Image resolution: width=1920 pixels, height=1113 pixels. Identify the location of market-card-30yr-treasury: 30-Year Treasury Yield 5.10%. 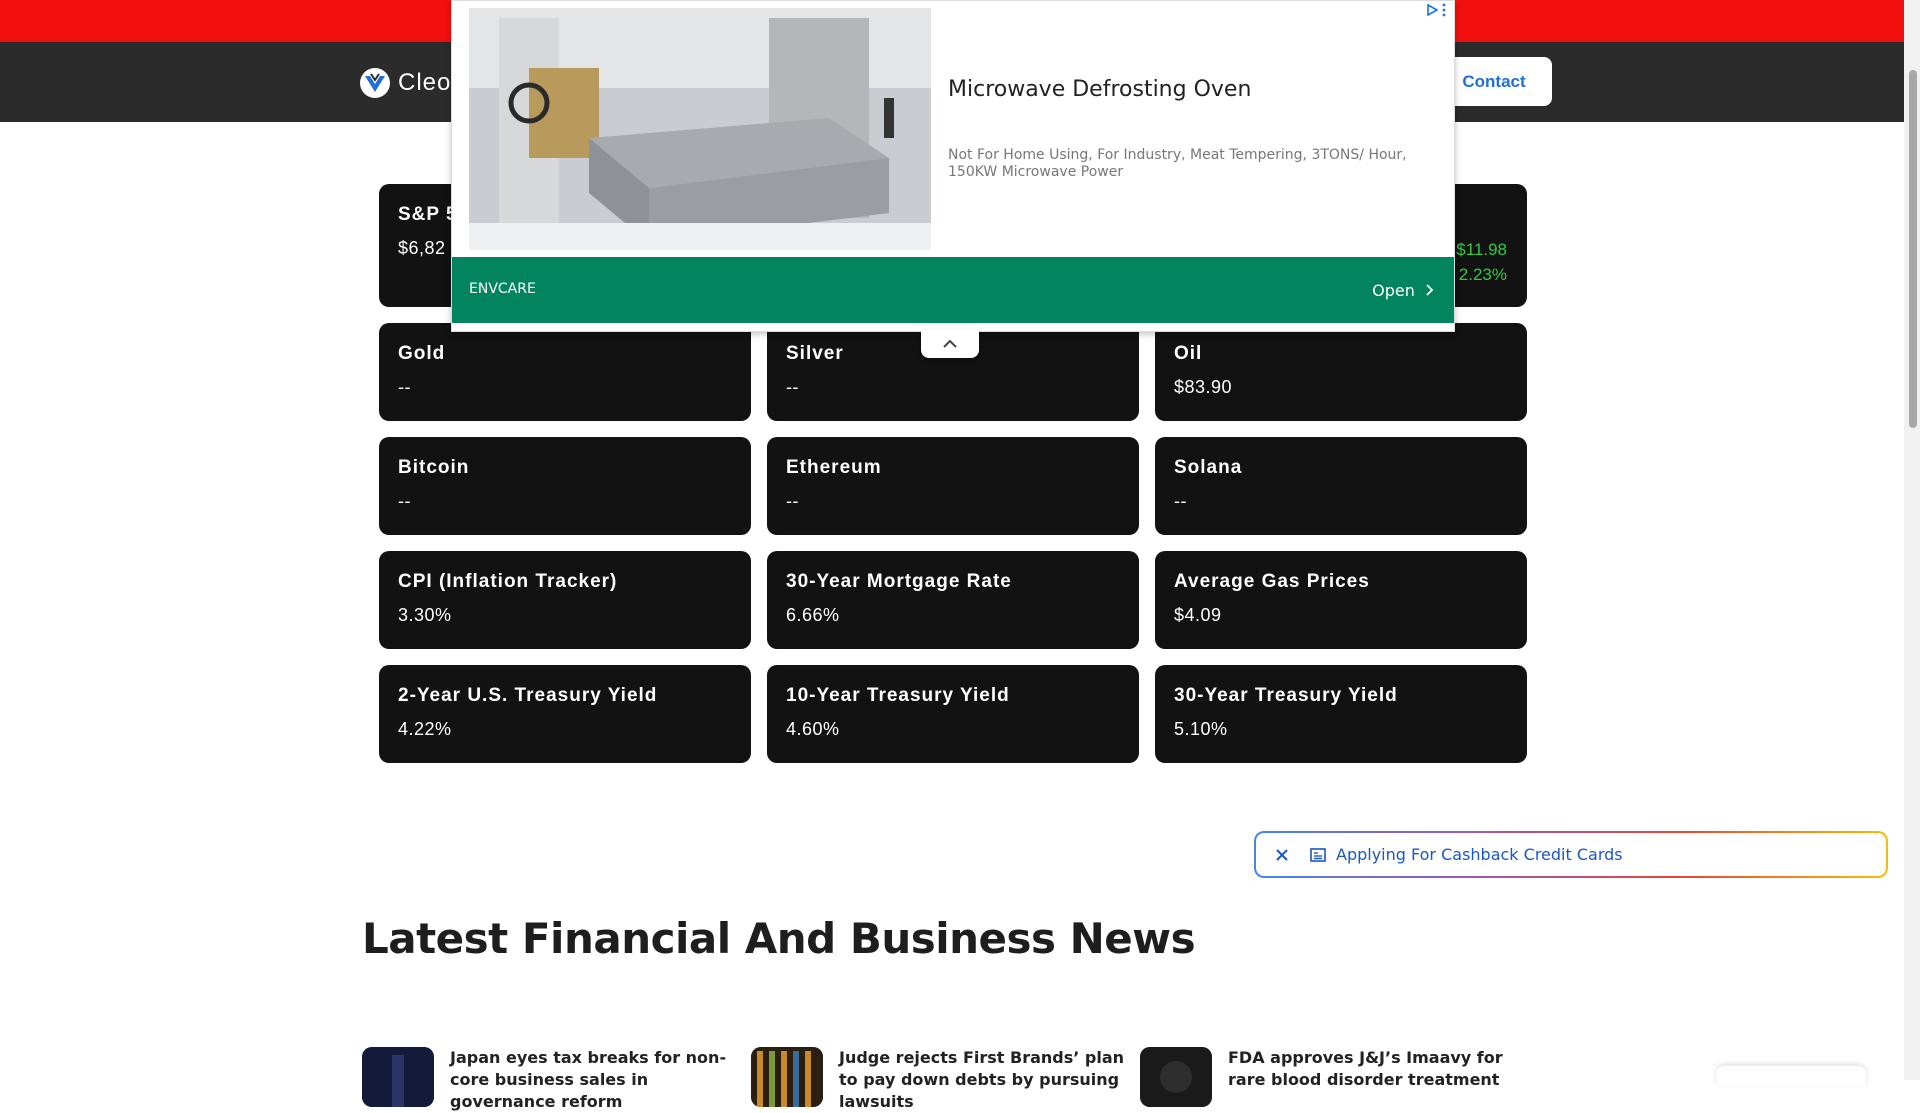
(1341, 714).